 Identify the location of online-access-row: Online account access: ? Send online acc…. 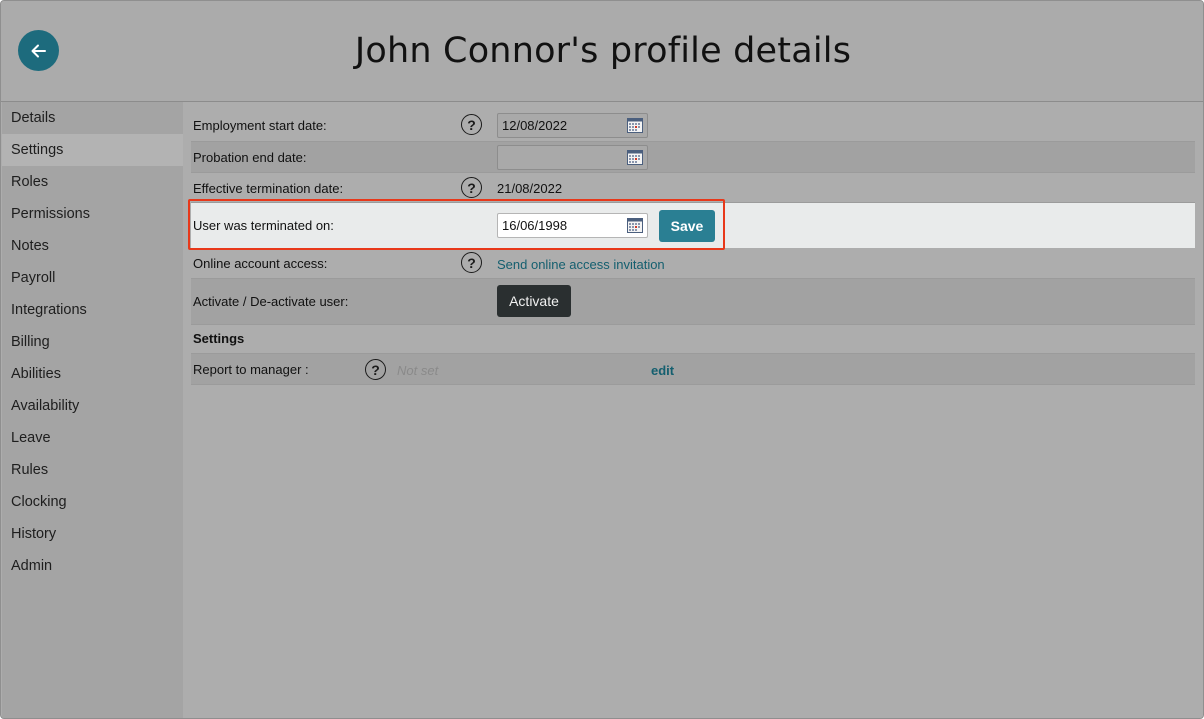
(693, 263).